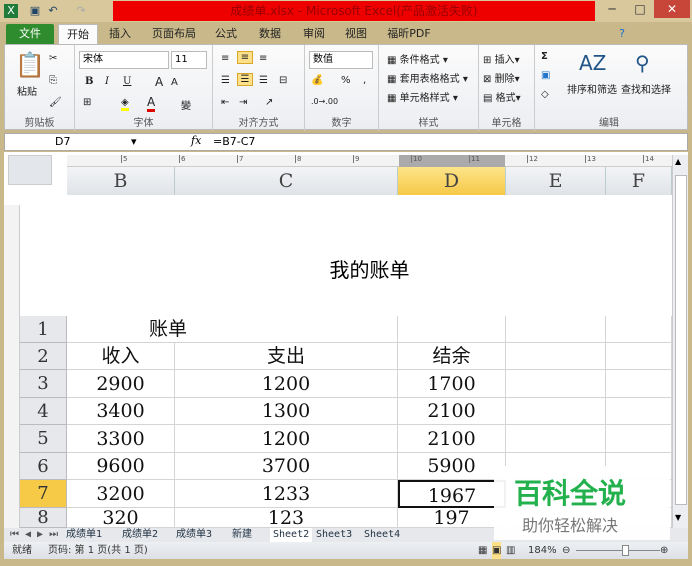  Describe the element at coordinates (225, 102) in the screenshot. I see `indent-icon: ⇤` at that location.